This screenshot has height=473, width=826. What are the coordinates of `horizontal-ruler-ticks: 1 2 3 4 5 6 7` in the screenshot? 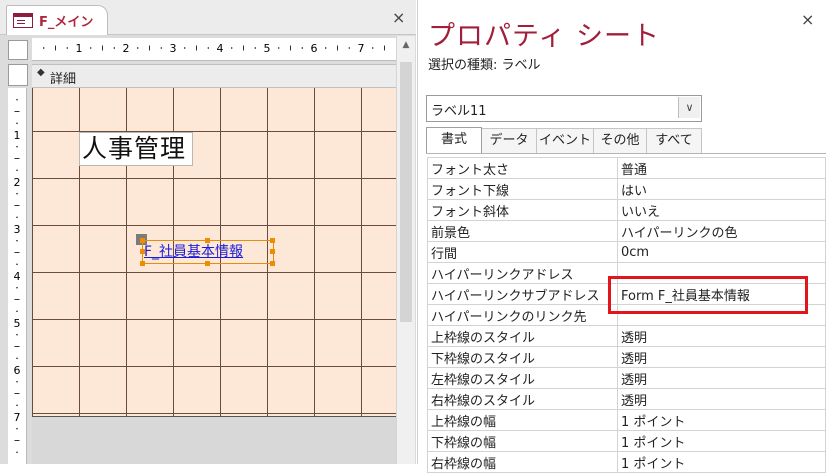 It's located at (214, 48).